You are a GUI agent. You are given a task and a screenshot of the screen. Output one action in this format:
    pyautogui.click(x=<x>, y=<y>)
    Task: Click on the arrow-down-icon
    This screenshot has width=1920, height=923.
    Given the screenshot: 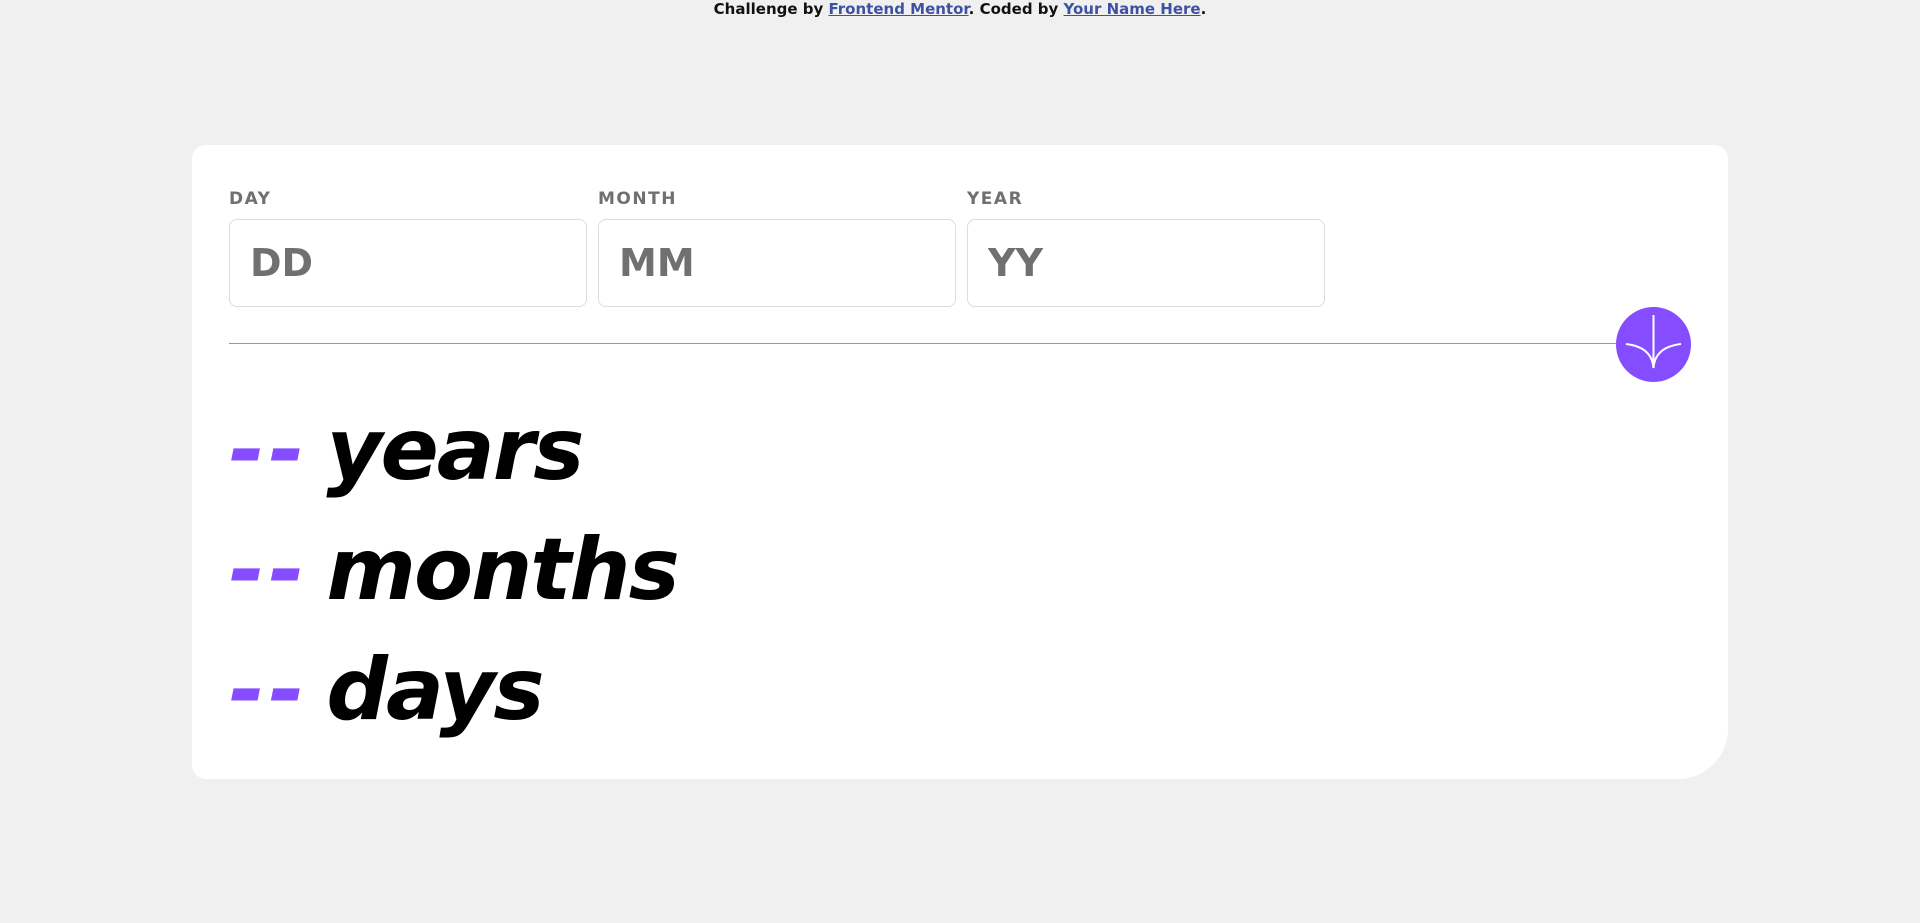 What is the action you would take?
    pyautogui.click(x=1653, y=342)
    